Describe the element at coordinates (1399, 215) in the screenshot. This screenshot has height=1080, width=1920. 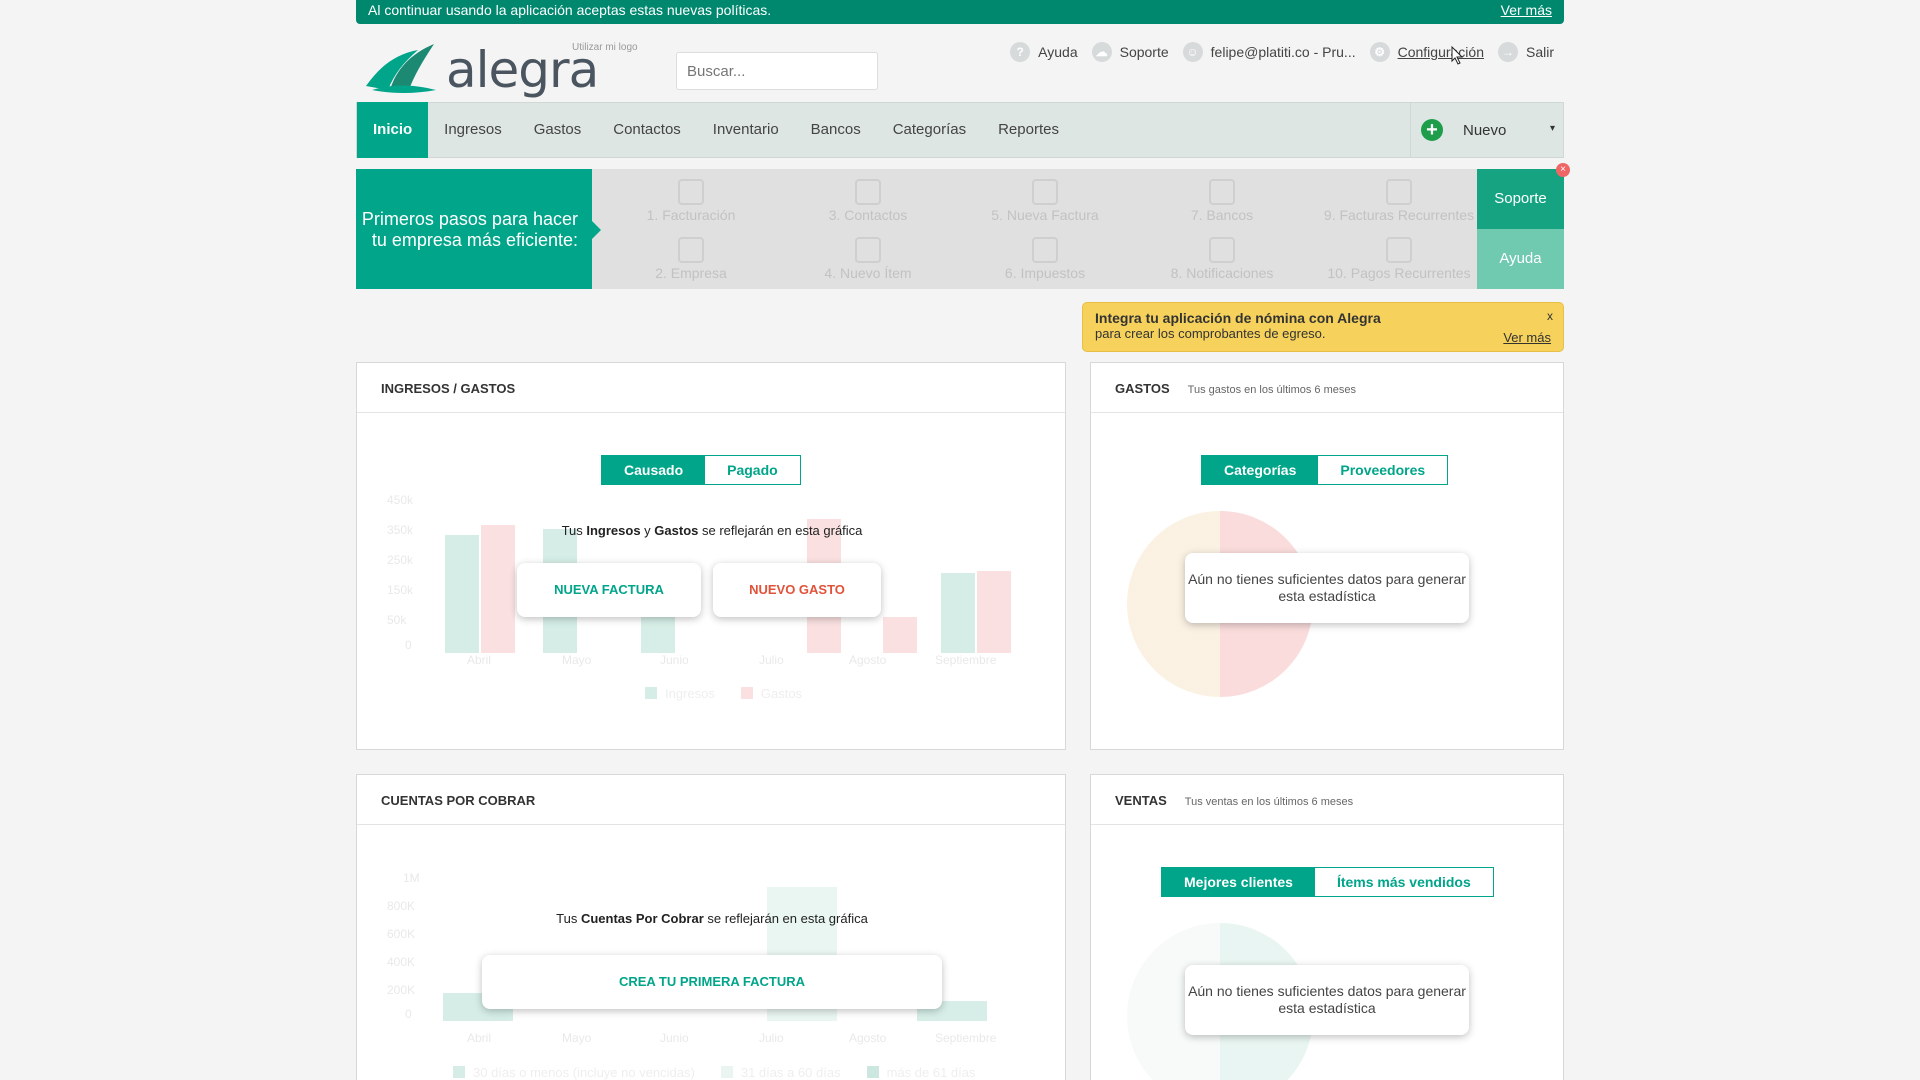
I see `step-label: 9. Facturas Recurrentes` at that location.